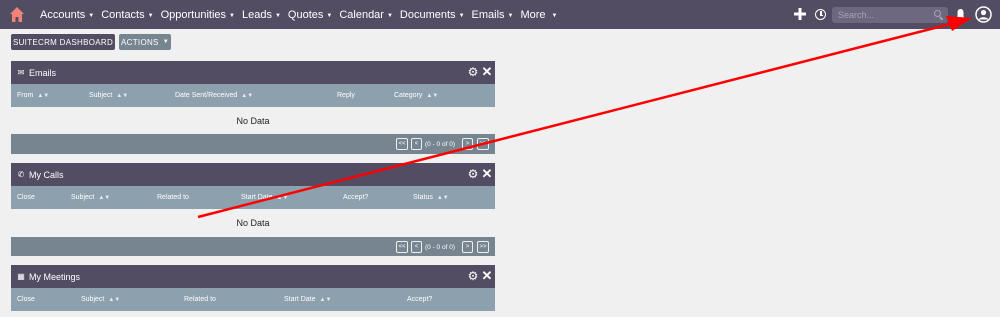 Image resolution: width=1000 pixels, height=317 pixels. I want to click on dashlet-header: ✉ Emails ⚙ ✕, so click(253, 72).